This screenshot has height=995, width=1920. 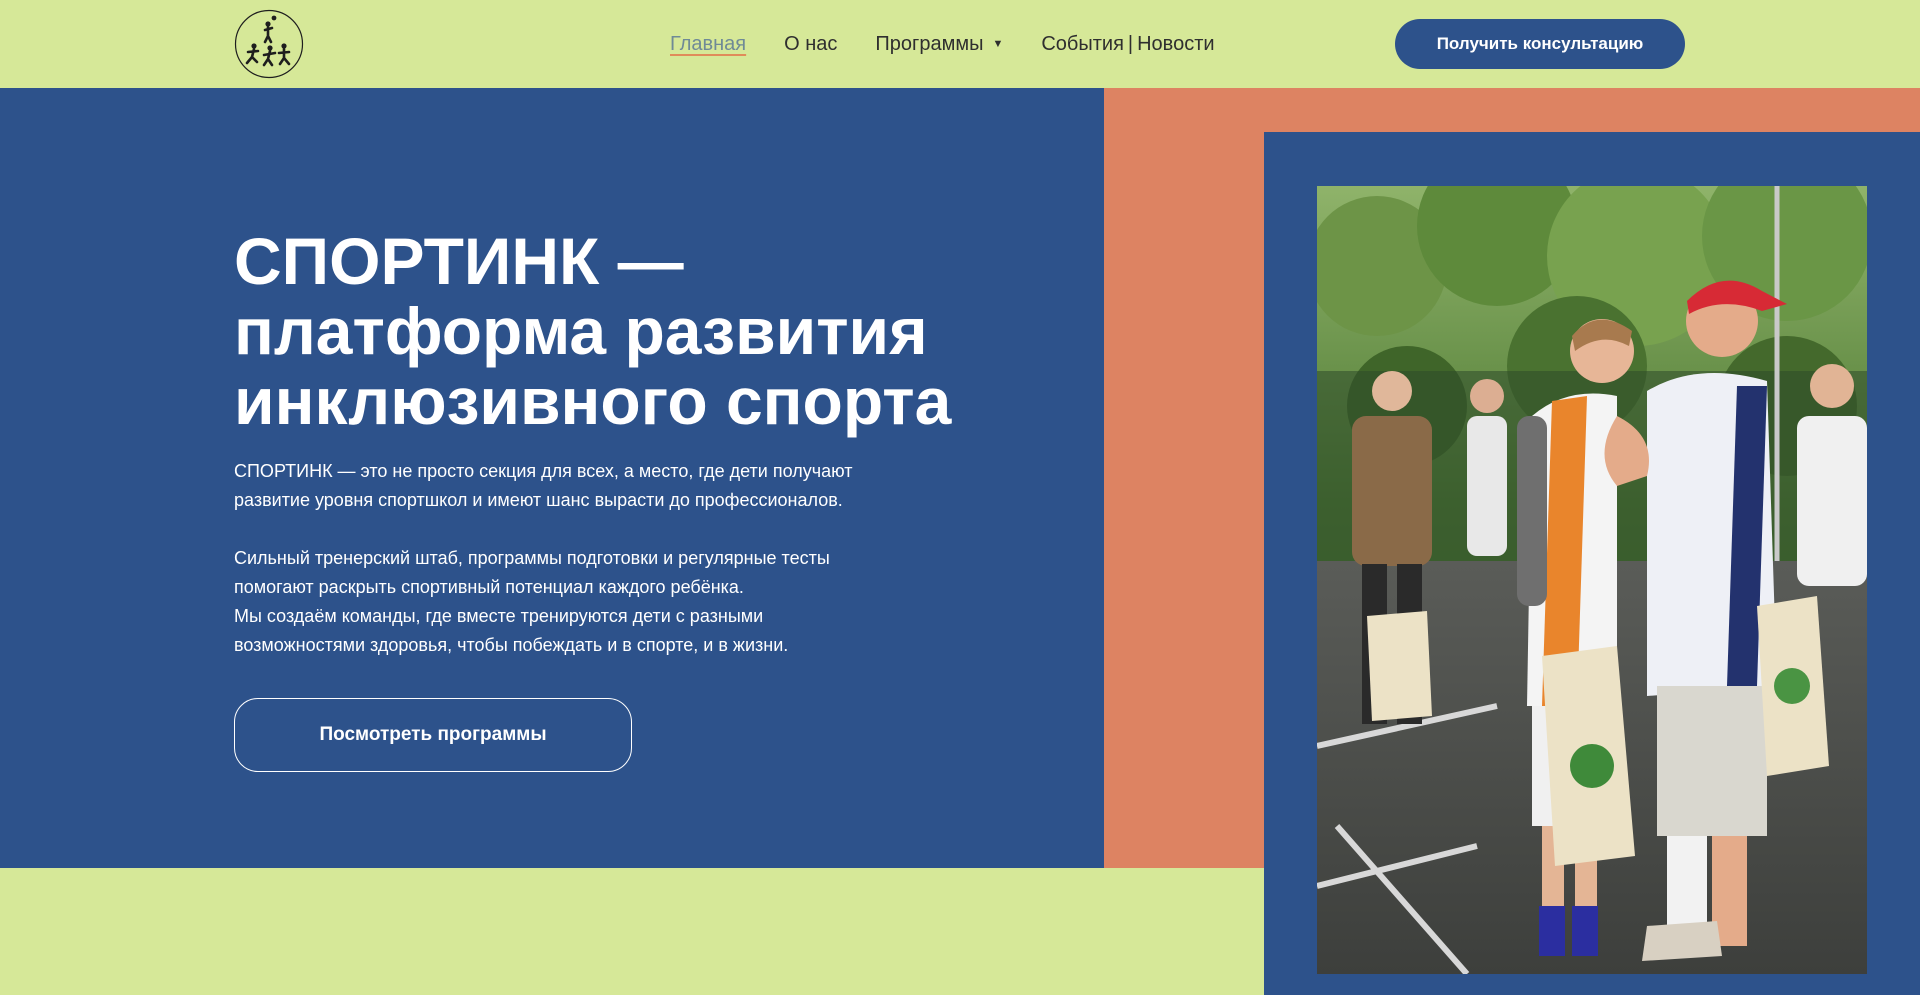 I want to click on hero-title-line: инклюзивного спорта, so click(x=593, y=401).